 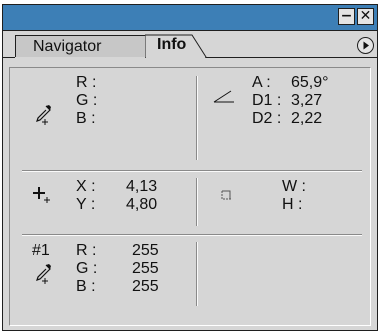 I want to click on tab-baseline-right, so click(x=291, y=57).